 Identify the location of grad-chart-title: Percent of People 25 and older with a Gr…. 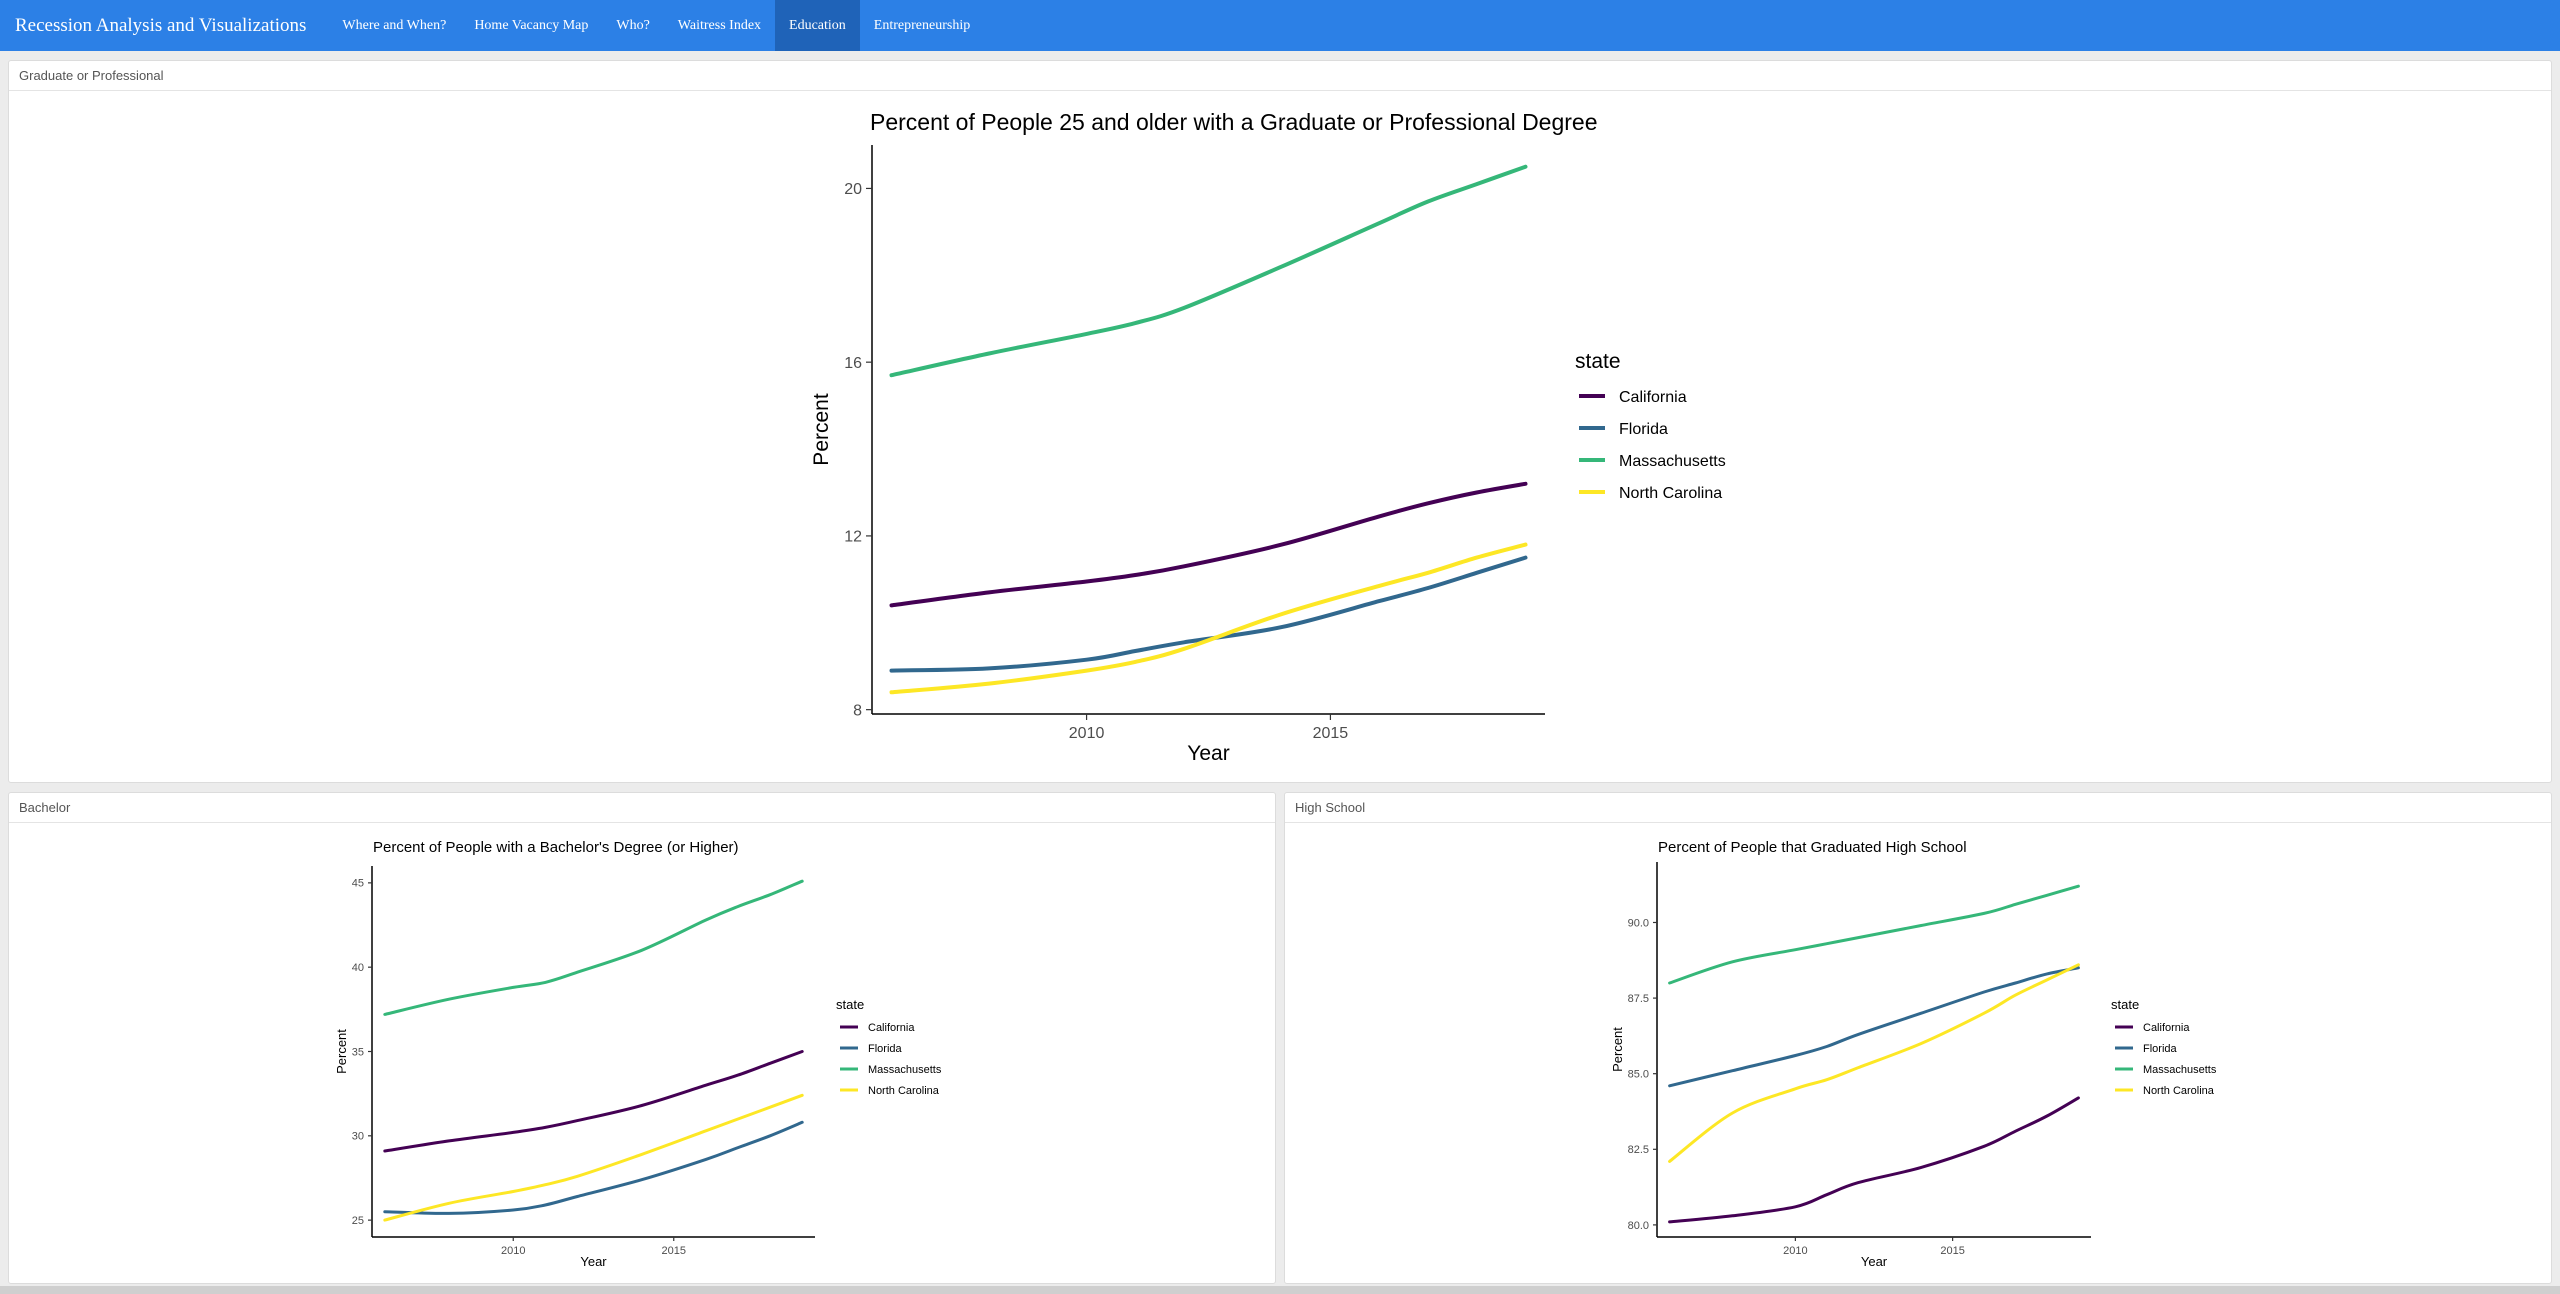
(1234, 122).